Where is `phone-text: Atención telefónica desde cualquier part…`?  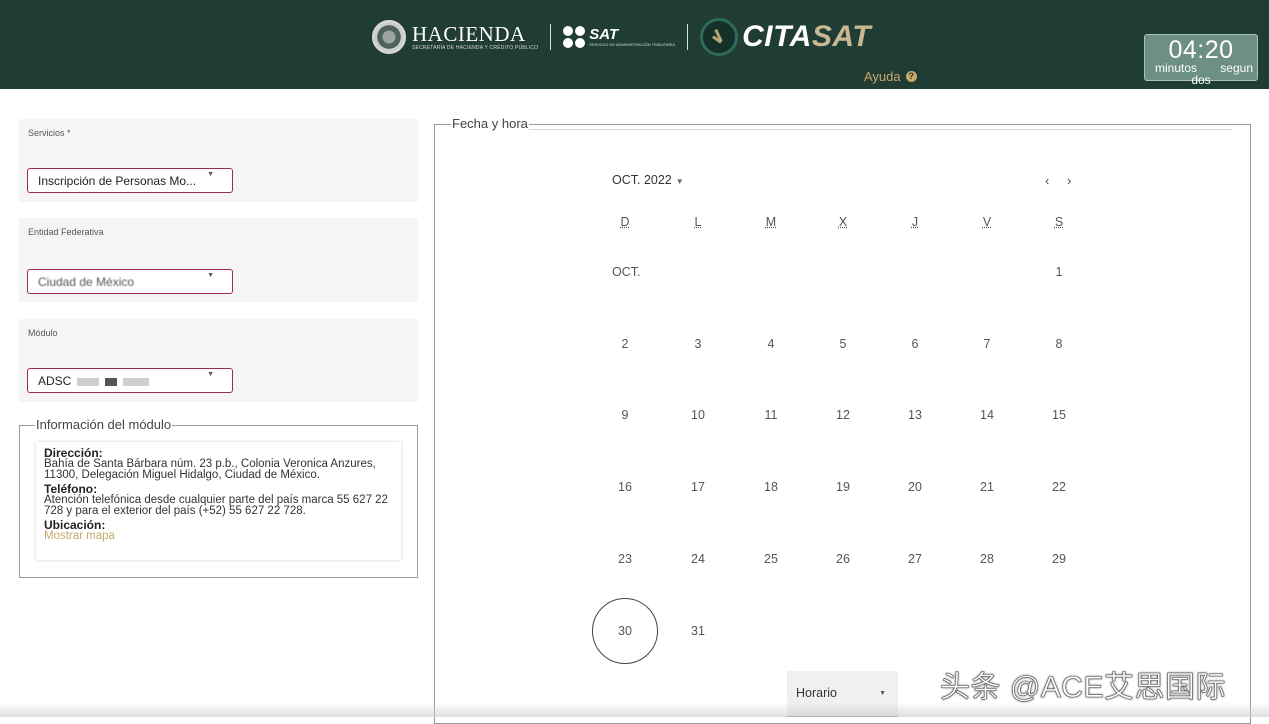 phone-text: Atención telefónica desde cualquier part… is located at coordinates (216, 505).